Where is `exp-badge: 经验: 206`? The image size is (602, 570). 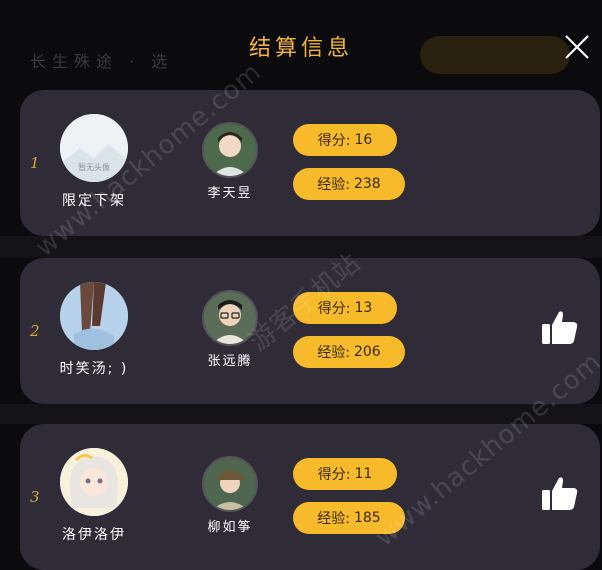
exp-badge: 经验: 206 is located at coordinates (349, 352).